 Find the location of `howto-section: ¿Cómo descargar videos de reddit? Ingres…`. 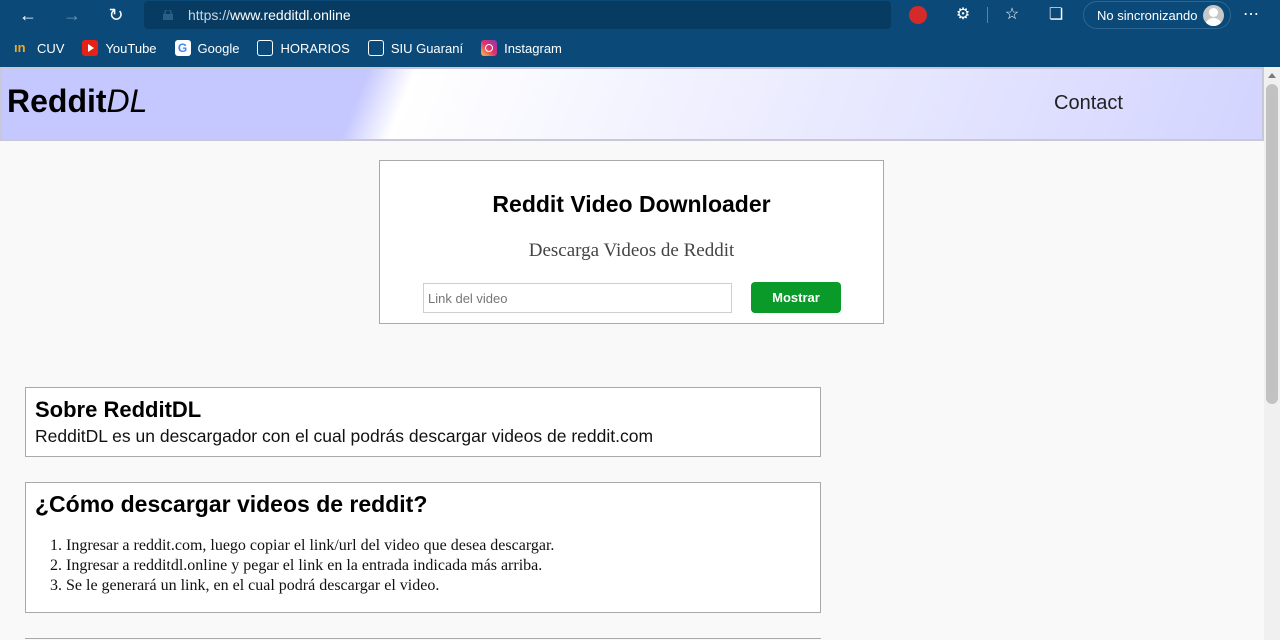

howto-section: ¿Cómo descargar videos de reddit? Ingres… is located at coordinates (423, 547).